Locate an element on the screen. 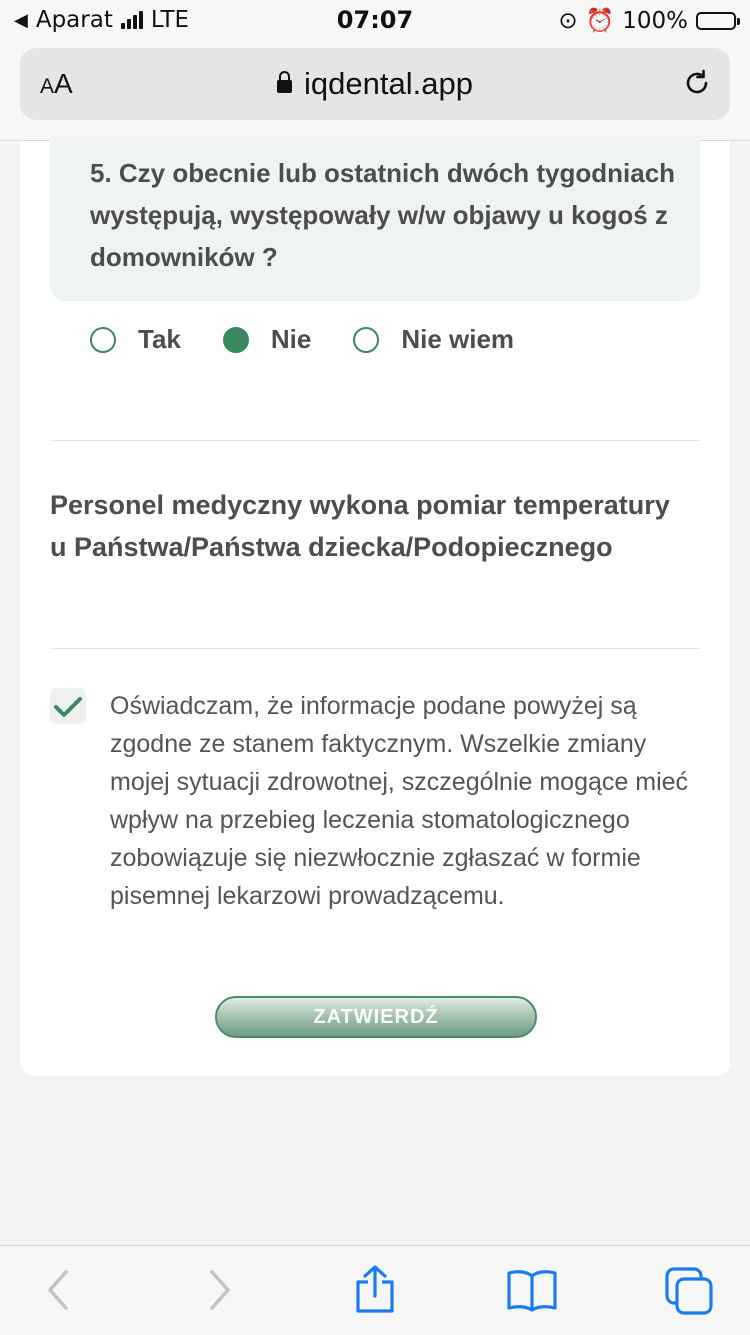 The height and width of the screenshot is (1335, 750). option-nie: Nie is located at coordinates (266, 339).